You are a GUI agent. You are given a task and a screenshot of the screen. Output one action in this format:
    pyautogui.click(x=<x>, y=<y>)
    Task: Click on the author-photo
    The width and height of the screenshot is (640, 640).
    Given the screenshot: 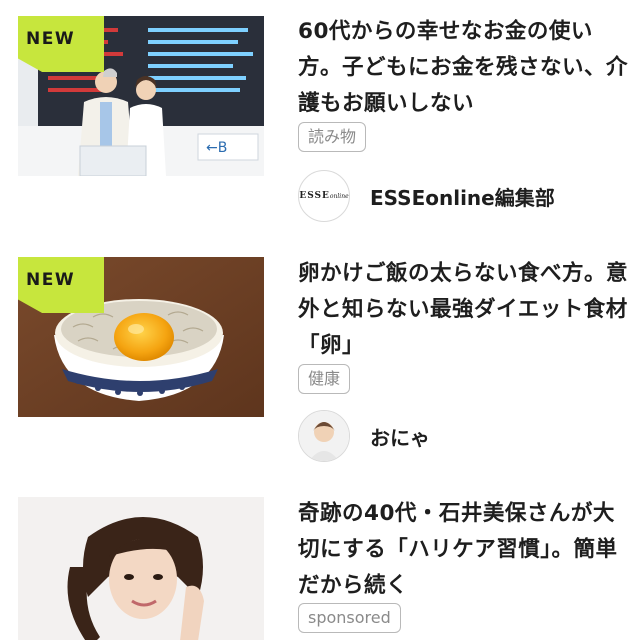 What is the action you would take?
    pyautogui.click(x=324, y=436)
    